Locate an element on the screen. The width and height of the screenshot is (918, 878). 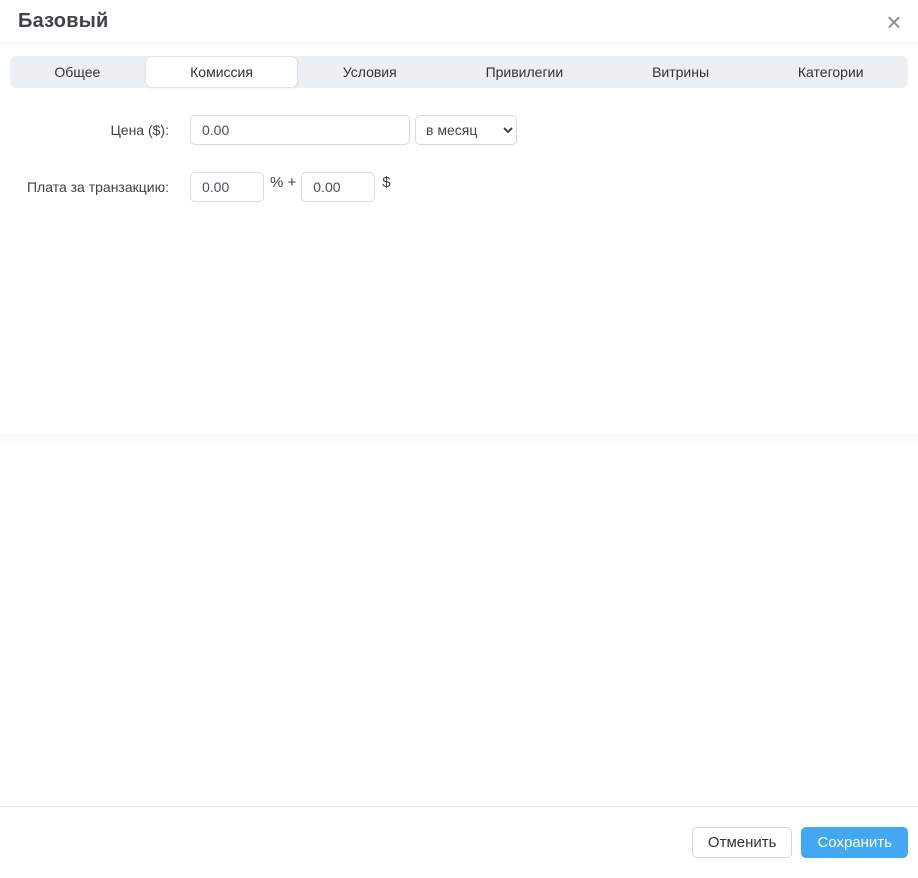
tab-showcases: Витрины is located at coordinates (681, 72).